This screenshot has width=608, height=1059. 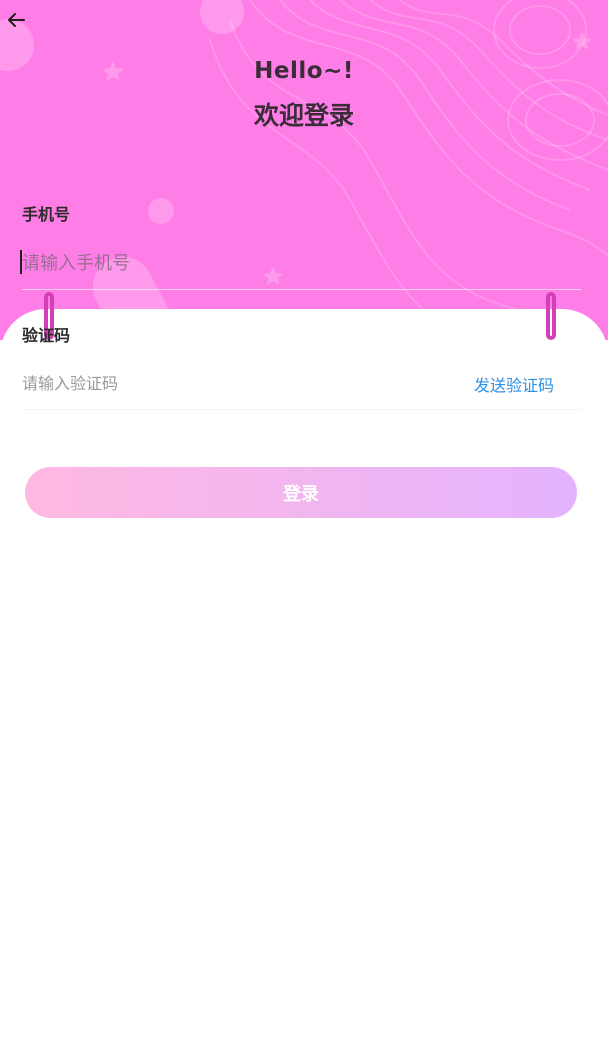 I want to click on text-cursor, so click(x=21, y=262).